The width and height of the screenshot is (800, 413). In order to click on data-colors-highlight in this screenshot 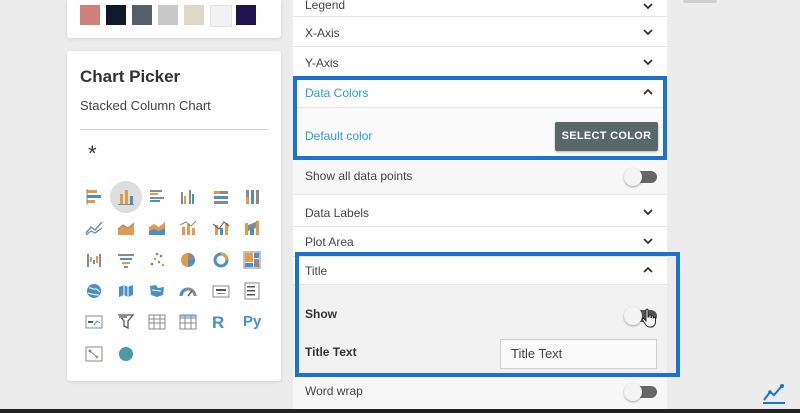, I will do `click(480, 118)`.